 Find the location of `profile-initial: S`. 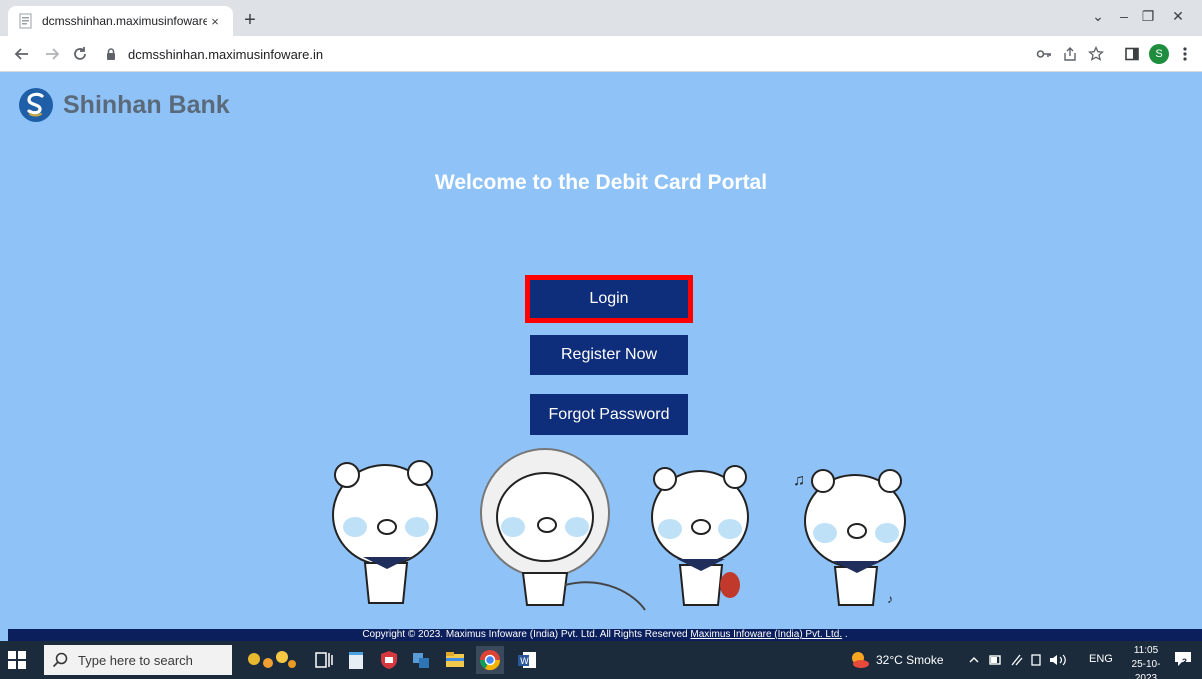

profile-initial: S is located at coordinates (1159, 54).